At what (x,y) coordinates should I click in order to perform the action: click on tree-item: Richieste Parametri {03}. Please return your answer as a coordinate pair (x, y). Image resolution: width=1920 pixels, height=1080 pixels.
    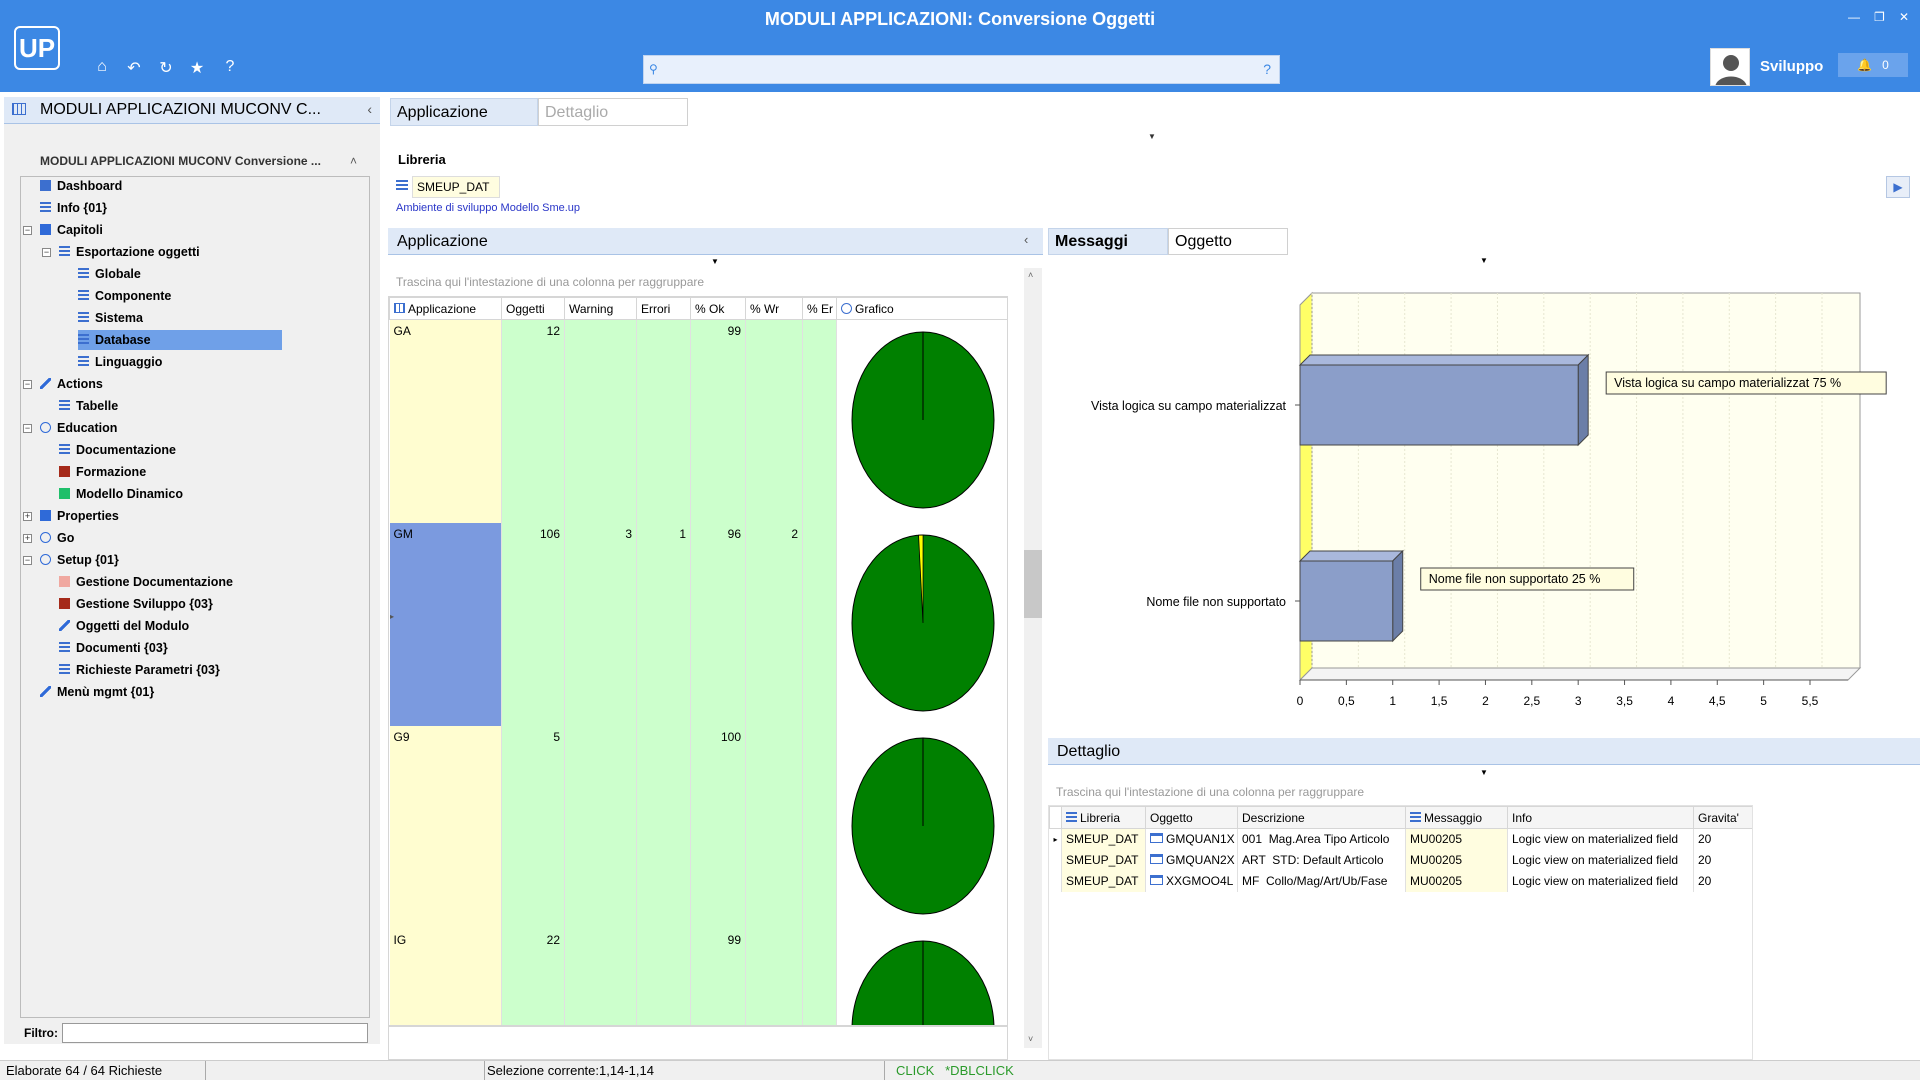
    Looking at the image, I should click on (139, 670).